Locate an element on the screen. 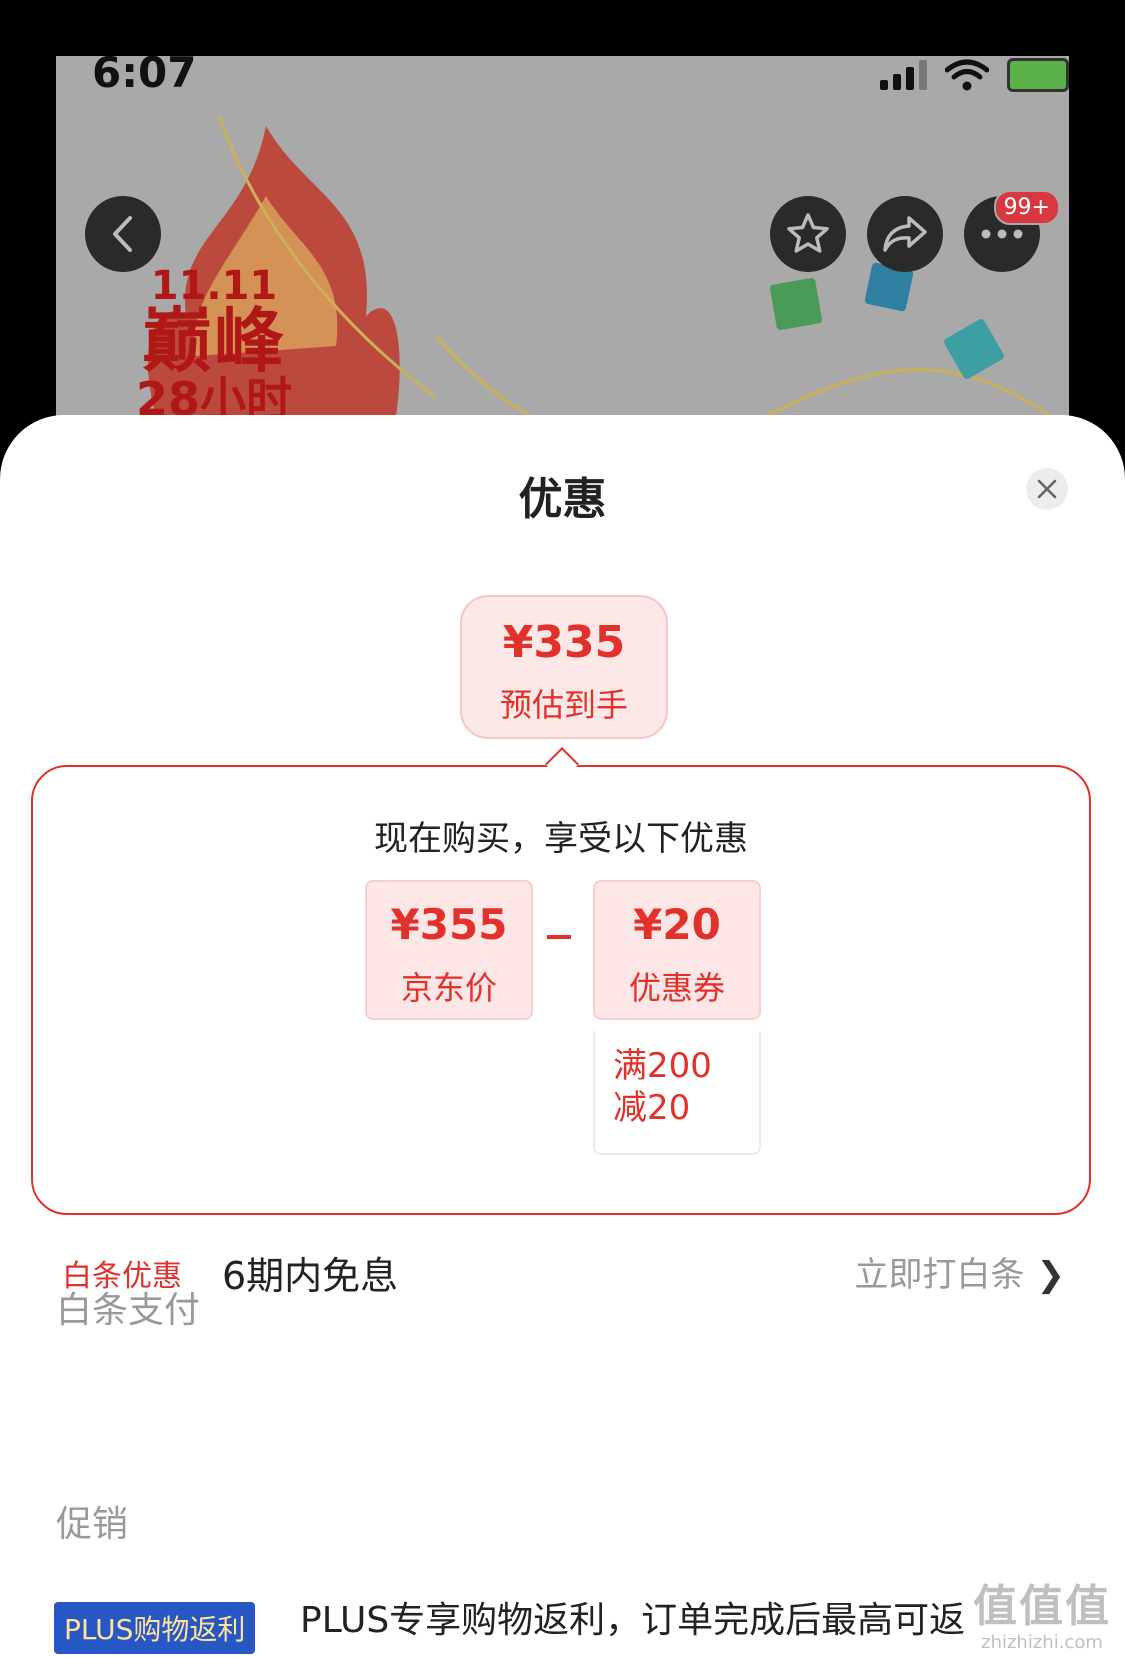 The image size is (1125, 1657). share-icon is located at coordinates (905, 234).